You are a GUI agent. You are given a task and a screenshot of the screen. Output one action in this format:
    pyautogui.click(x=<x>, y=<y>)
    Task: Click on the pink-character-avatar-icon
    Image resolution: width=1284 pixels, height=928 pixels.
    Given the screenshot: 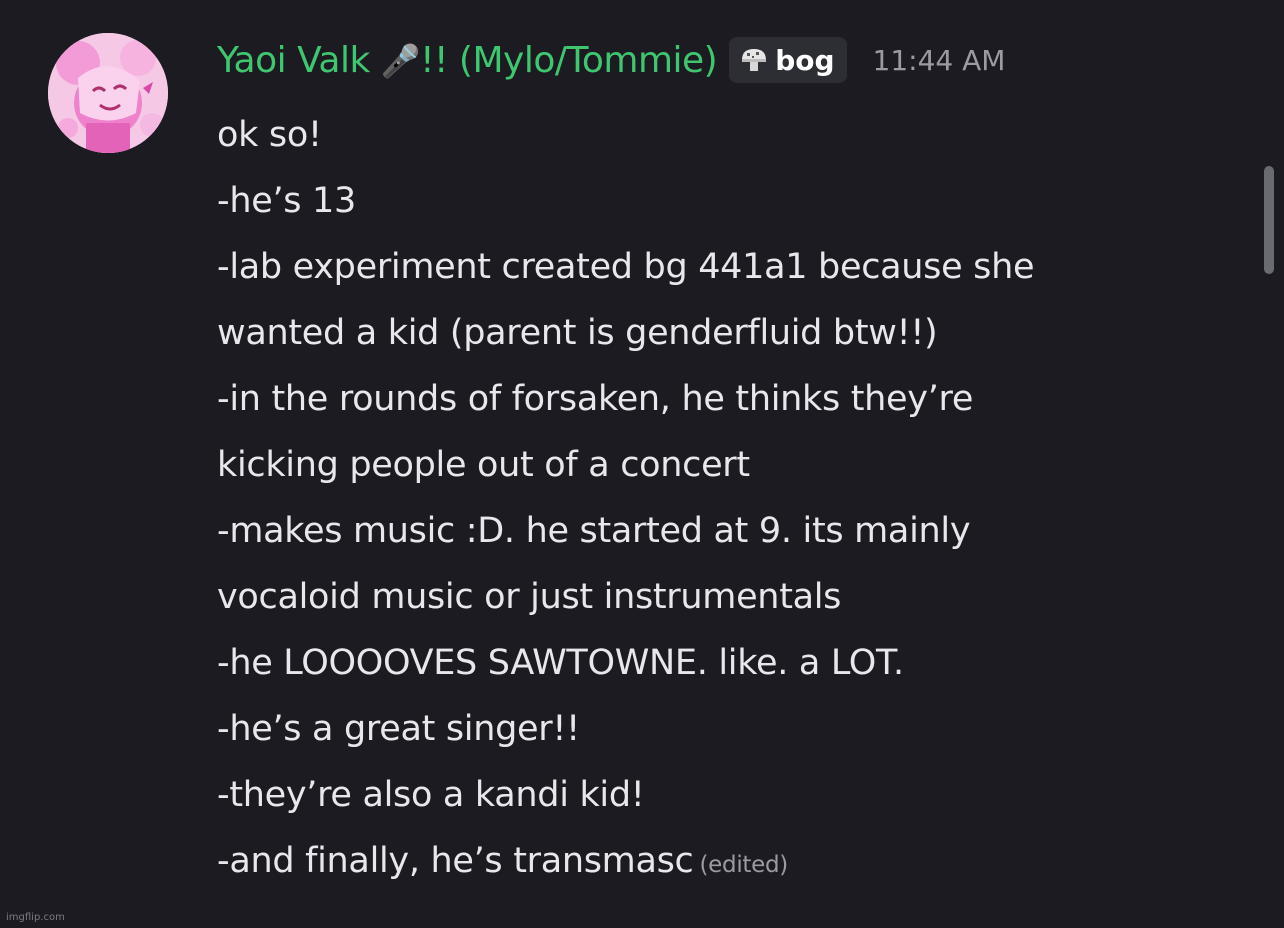 What is the action you would take?
    pyautogui.click(x=108, y=93)
    